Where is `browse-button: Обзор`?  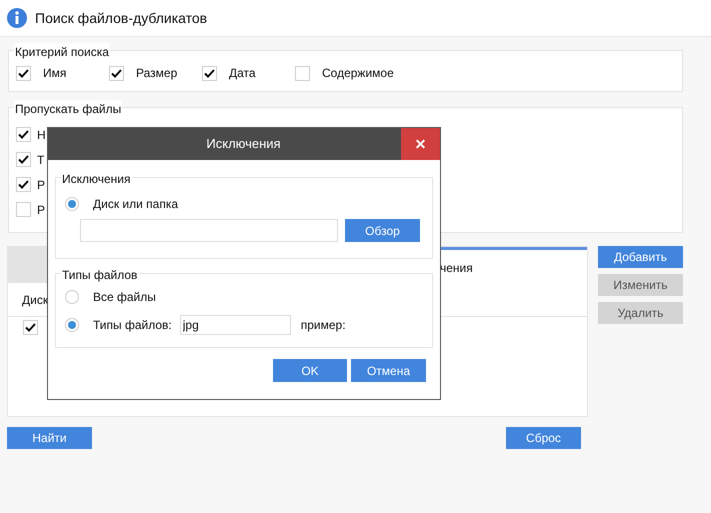 browse-button: Обзор is located at coordinates (382, 230).